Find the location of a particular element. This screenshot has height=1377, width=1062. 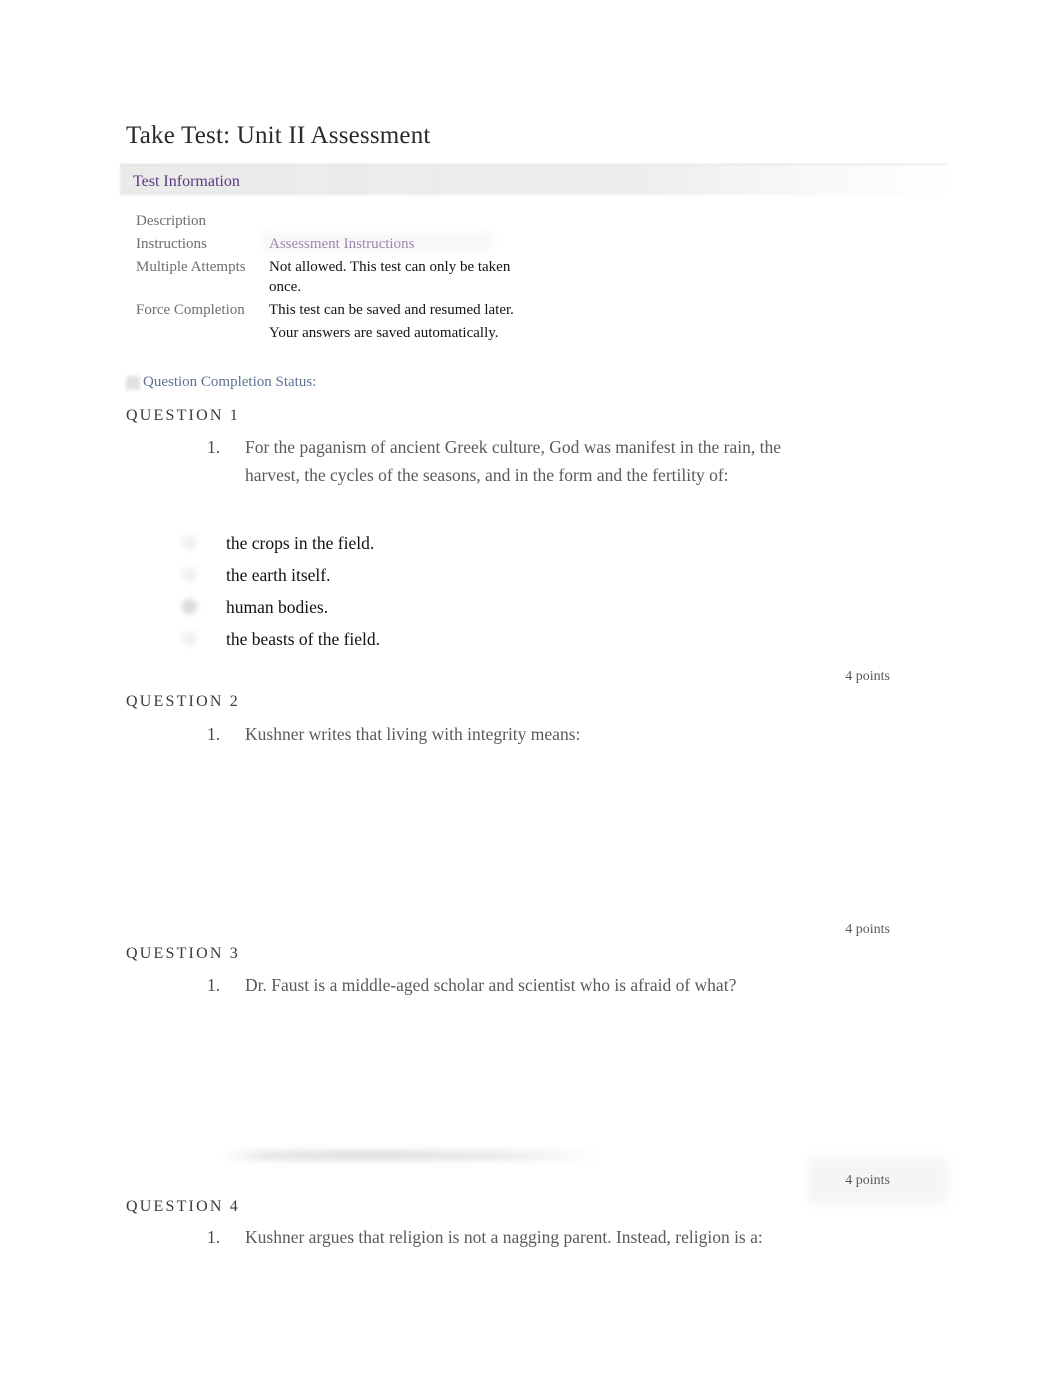

table-row: Your answers are saved automatically. is located at coordinates (336, 335).